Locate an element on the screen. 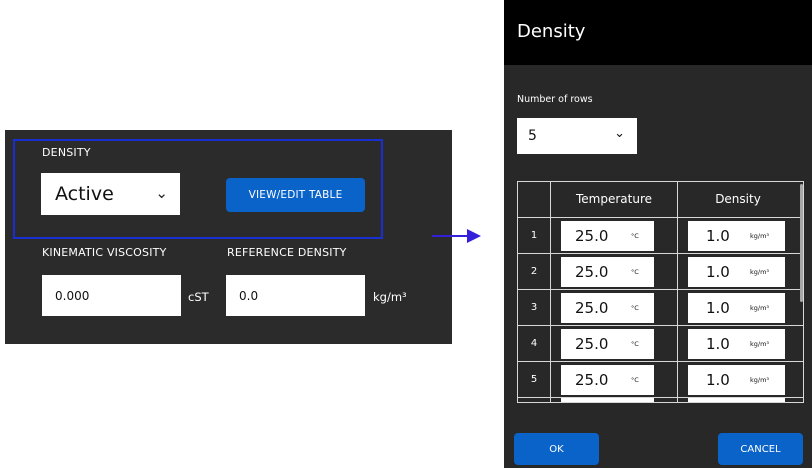 This screenshot has width=812, height=468. dialog-header: Density is located at coordinates (658, 32).